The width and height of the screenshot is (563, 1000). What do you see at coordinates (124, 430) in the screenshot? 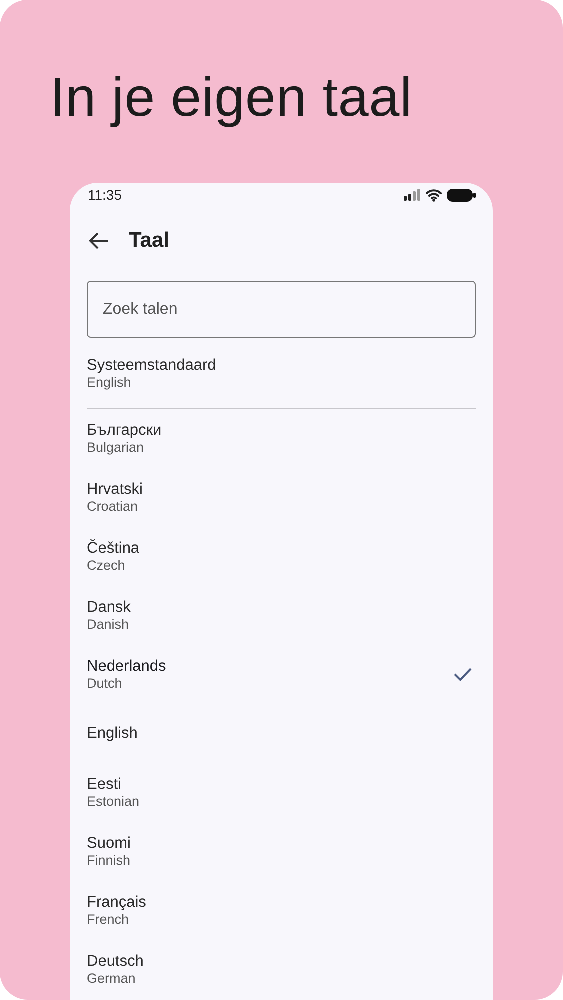
I see `language-name: Български` at bounding box center [124, 430].